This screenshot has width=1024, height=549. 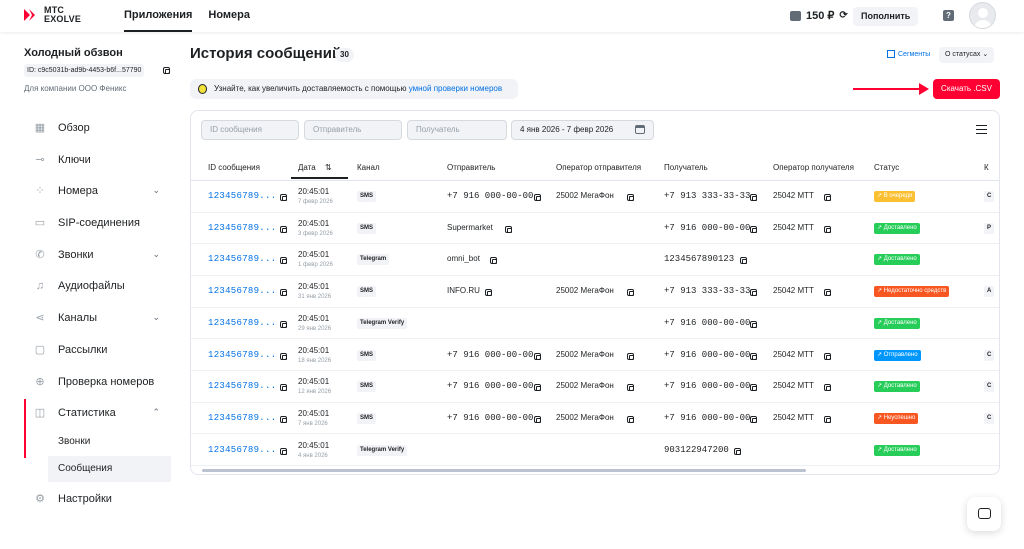 What do you see at coordinates (250, 130) in the screenshot?
I see `id-filter-input: ID сообщения` at bounding box center [250, 130].